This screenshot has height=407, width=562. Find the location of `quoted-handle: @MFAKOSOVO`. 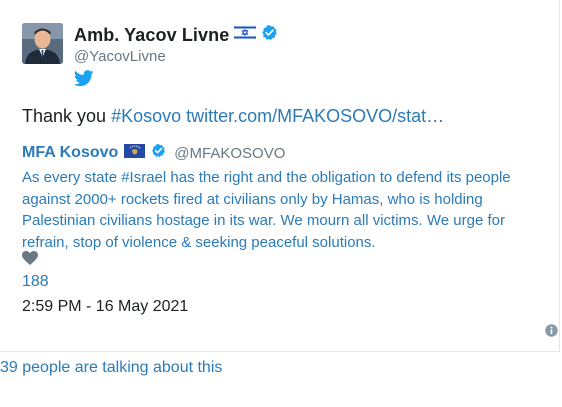

quoted-handle: @MFAKOSOVO is located at coordinates (229, 153).